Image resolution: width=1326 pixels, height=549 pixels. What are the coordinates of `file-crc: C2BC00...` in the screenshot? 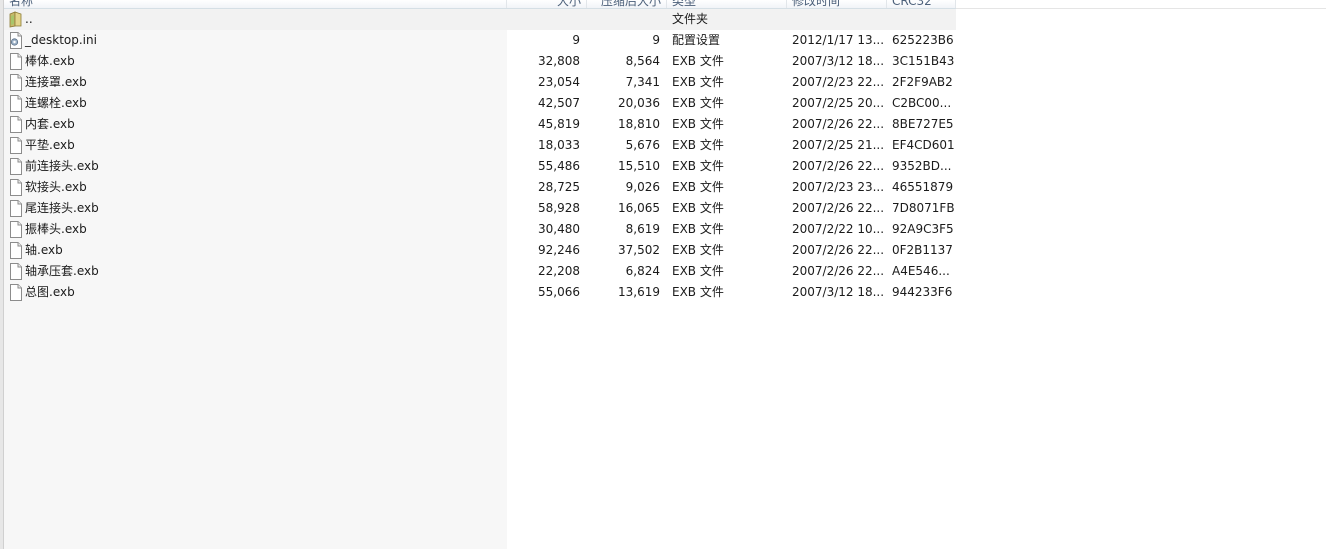 It's located at (922, 103).